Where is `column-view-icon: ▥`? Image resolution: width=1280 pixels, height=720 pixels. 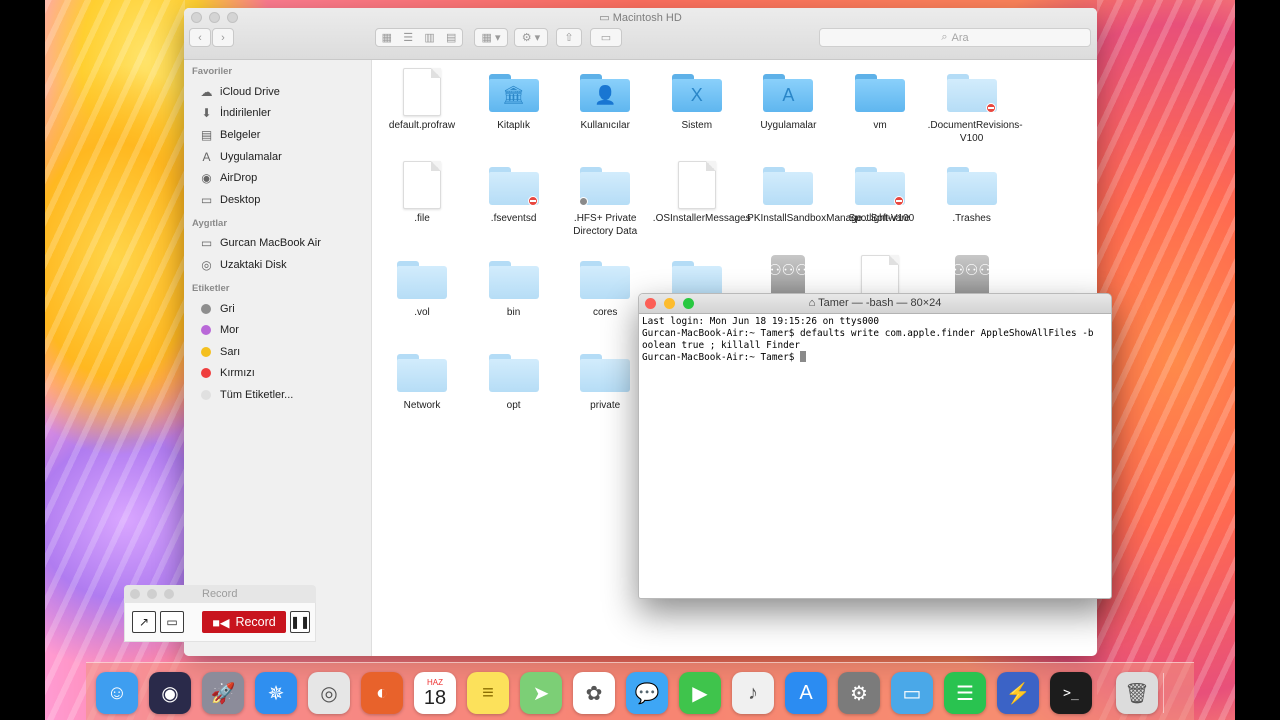 column-view-icon: ▥ is located at coordinates (429, 37).